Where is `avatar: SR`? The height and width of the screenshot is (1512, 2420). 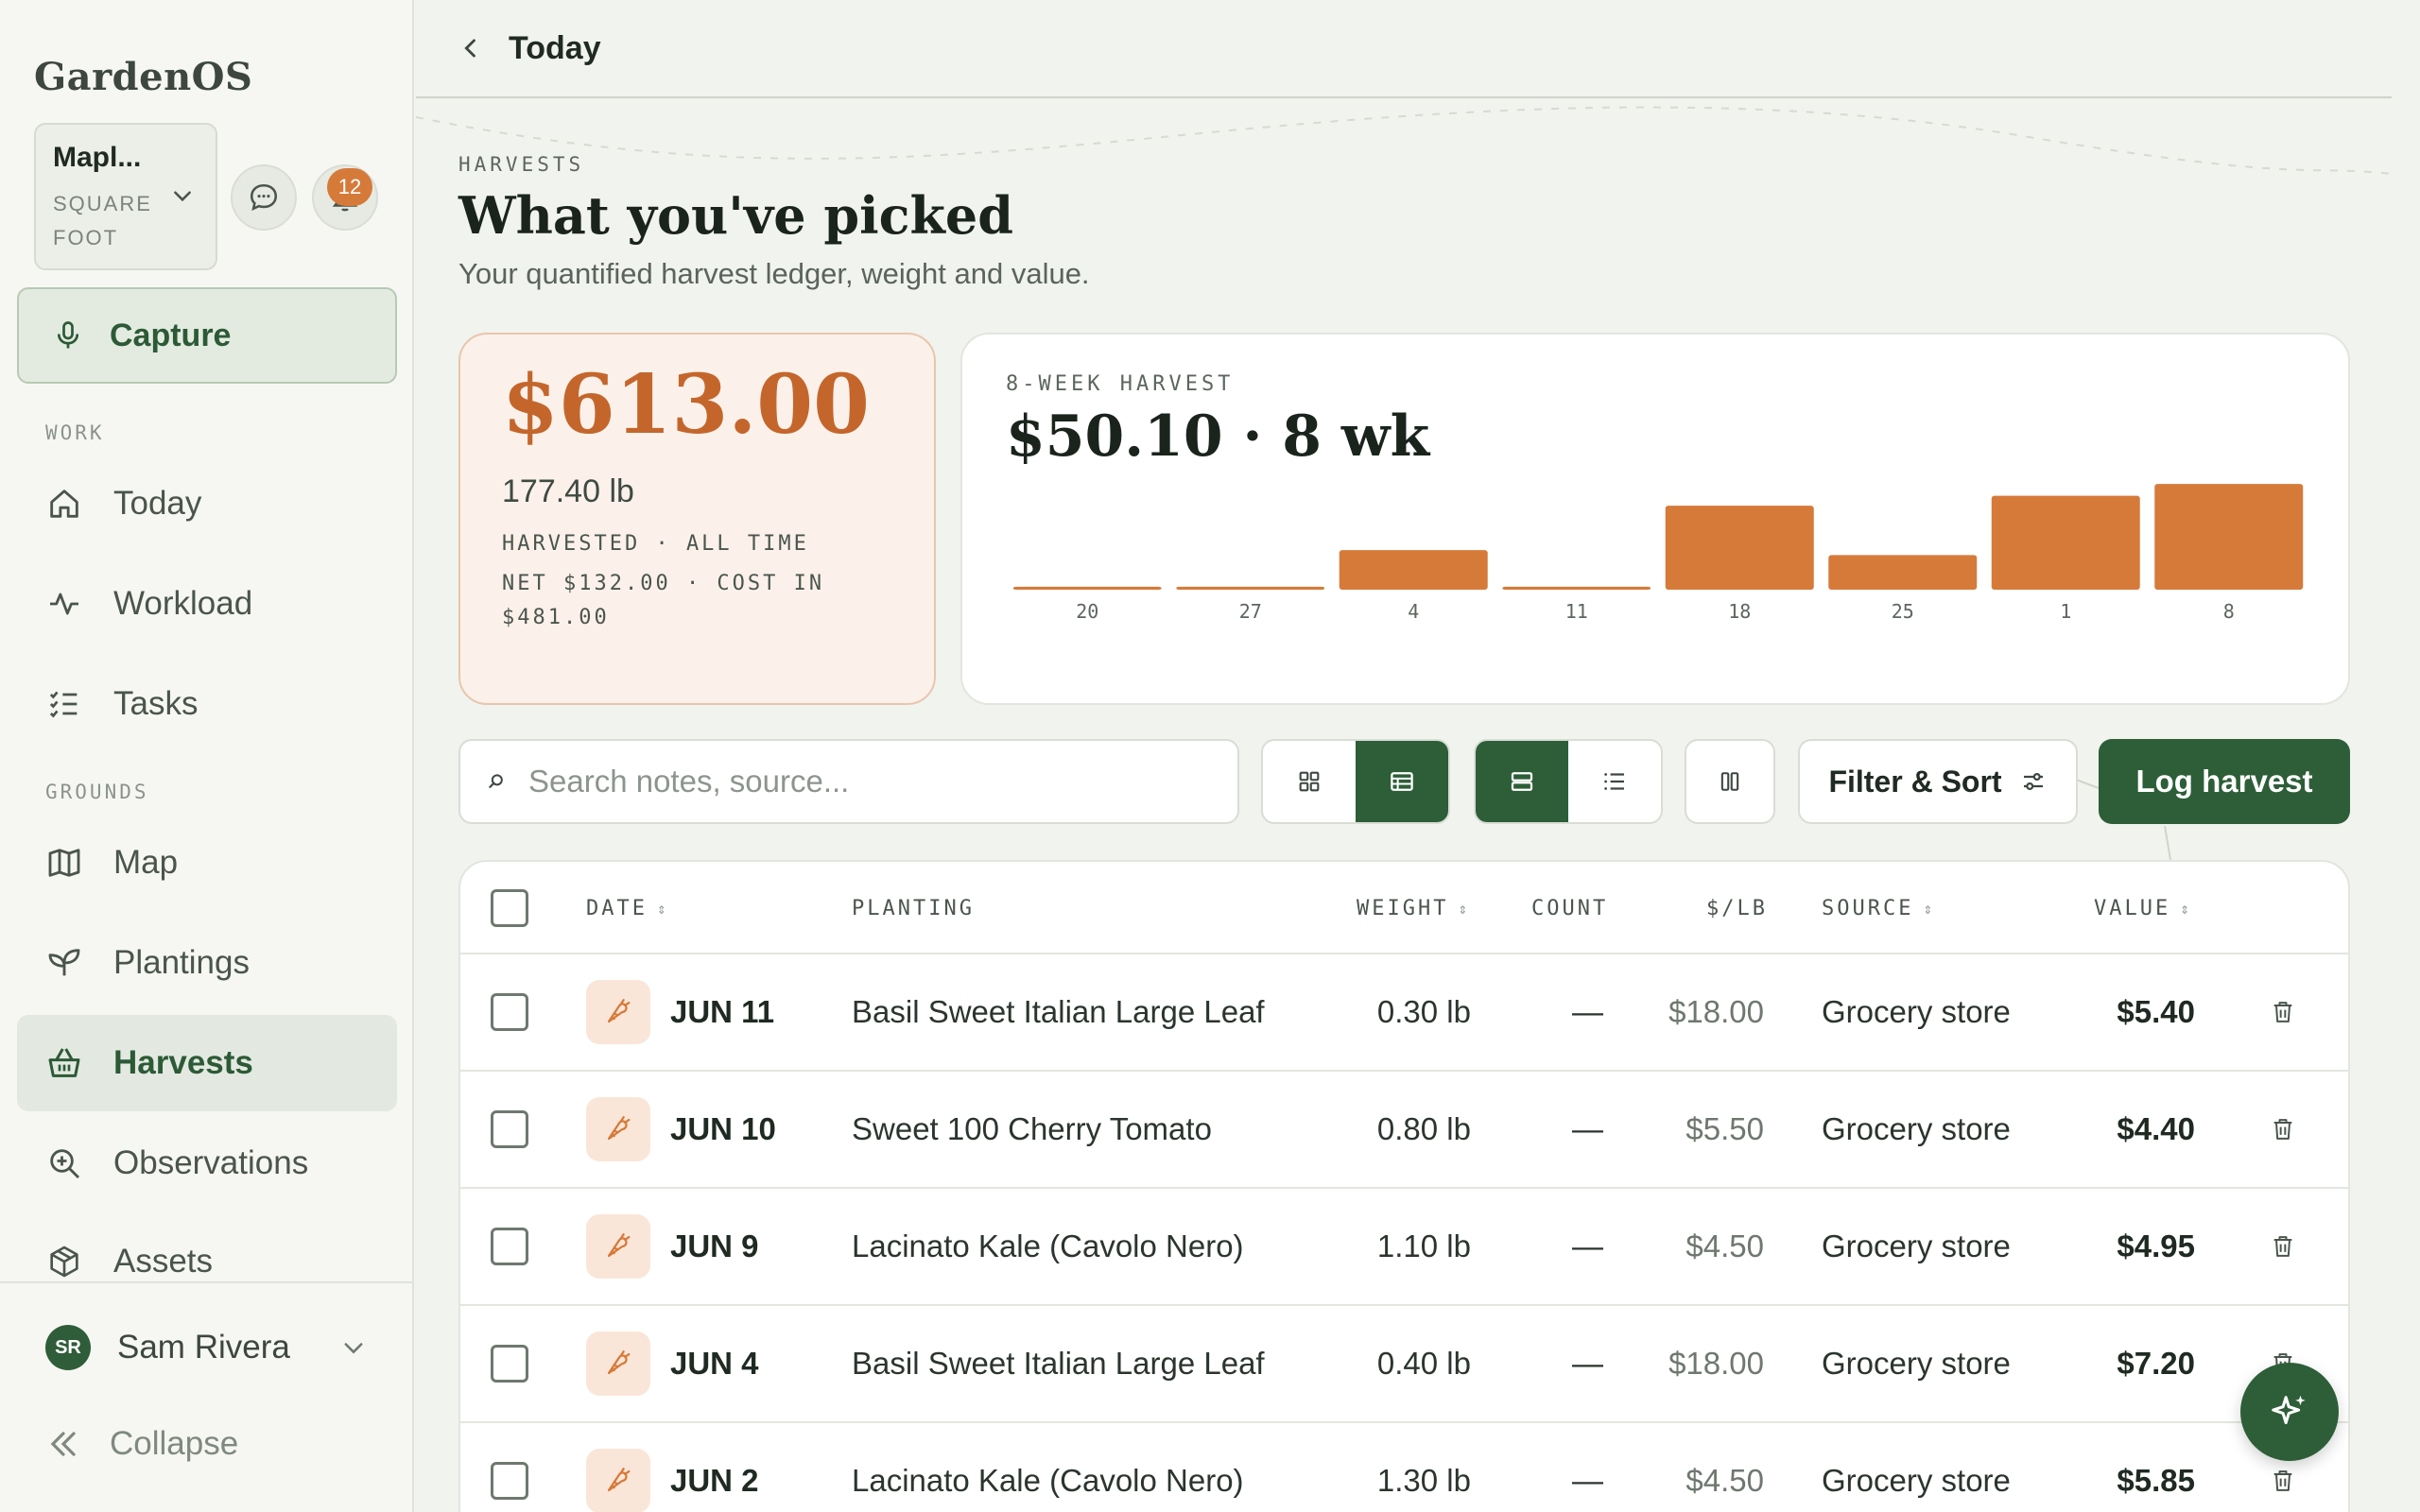 avatar: SR is located at coordinates (68, 1347).